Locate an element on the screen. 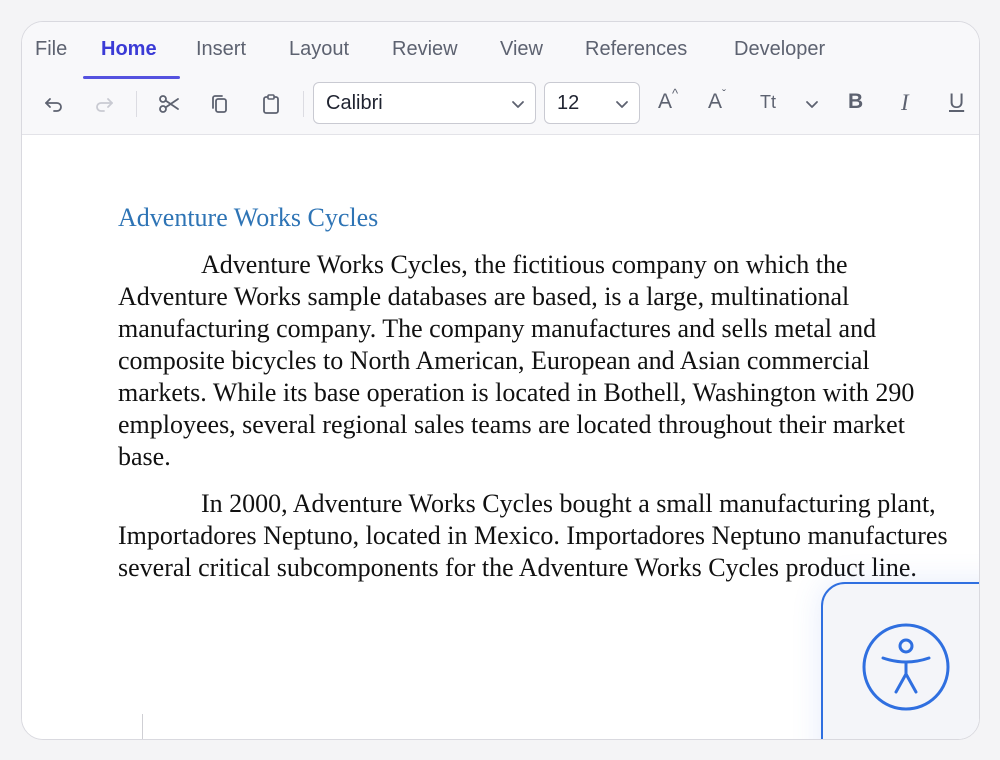 Image resolution: width=1000 pixels, height=760 pixels. font-family-value: Calibri is located at coordinates (354, 103).